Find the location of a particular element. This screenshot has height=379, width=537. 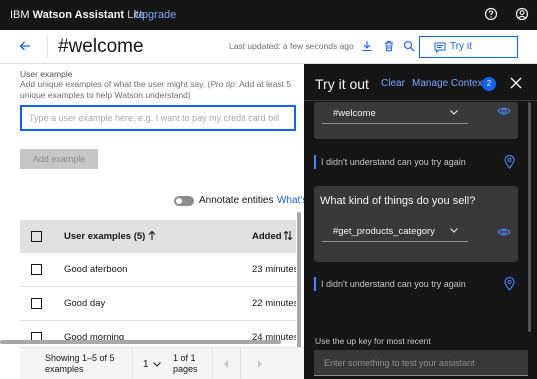

table-row: Good day 22 minutes ago is located at coordinates (158, 304).